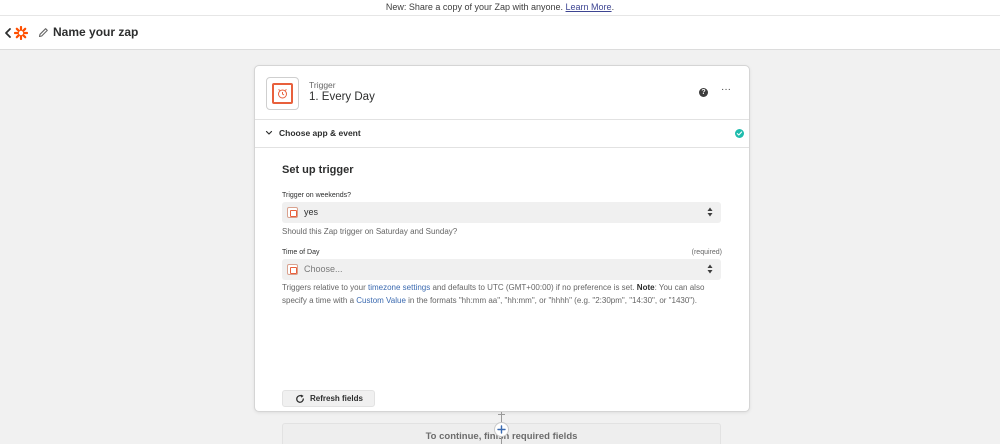  I want to click on learn-more-link: Learn More, so click(589, 7).